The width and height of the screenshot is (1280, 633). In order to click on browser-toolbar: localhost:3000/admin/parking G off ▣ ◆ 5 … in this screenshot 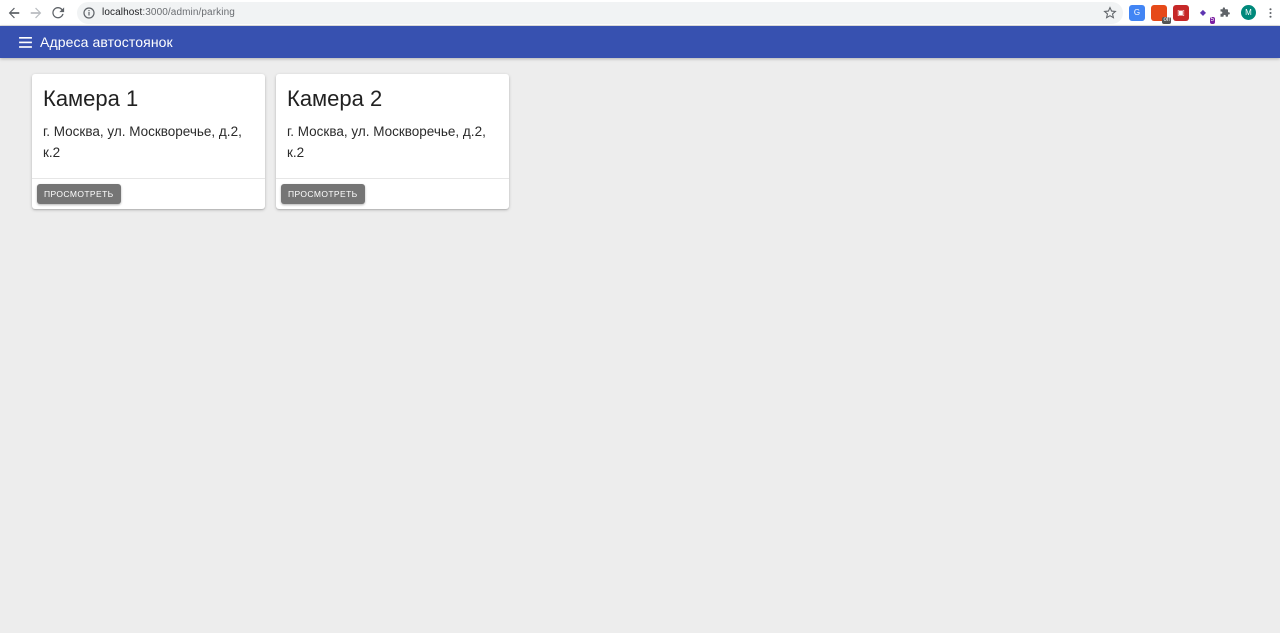, I will do `click(640, 13)`.